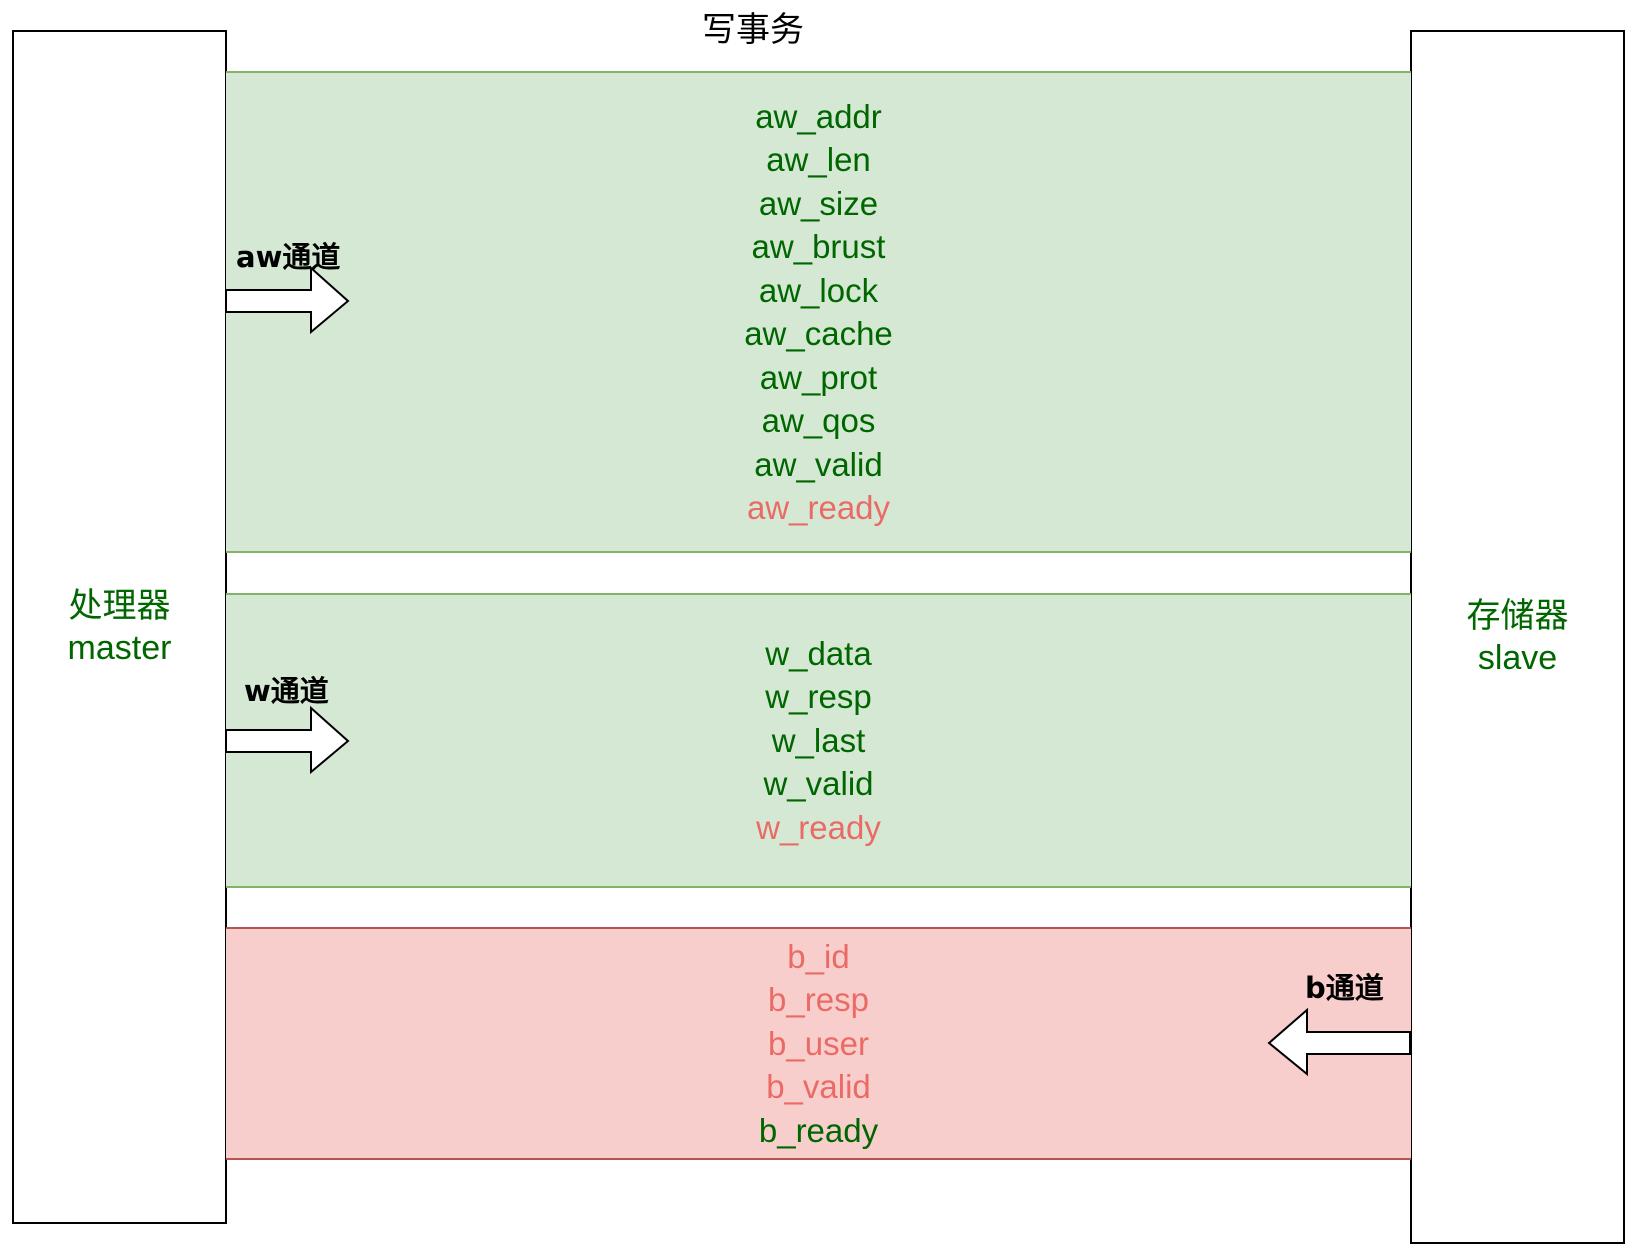 Image resolution: width=1636 pixels, height=1250 pixels. Describe the element at coordinates (818, 203) in the screenshot. I see `signal-name: aw_size` at that location.